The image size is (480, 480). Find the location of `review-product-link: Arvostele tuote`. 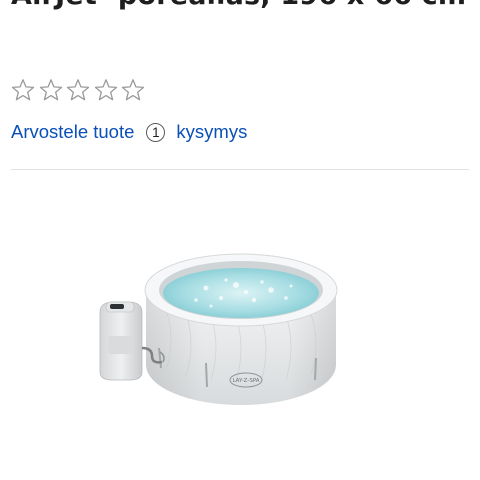

review-product-link: Arvostele tuote is located at coordinates (72, 132).